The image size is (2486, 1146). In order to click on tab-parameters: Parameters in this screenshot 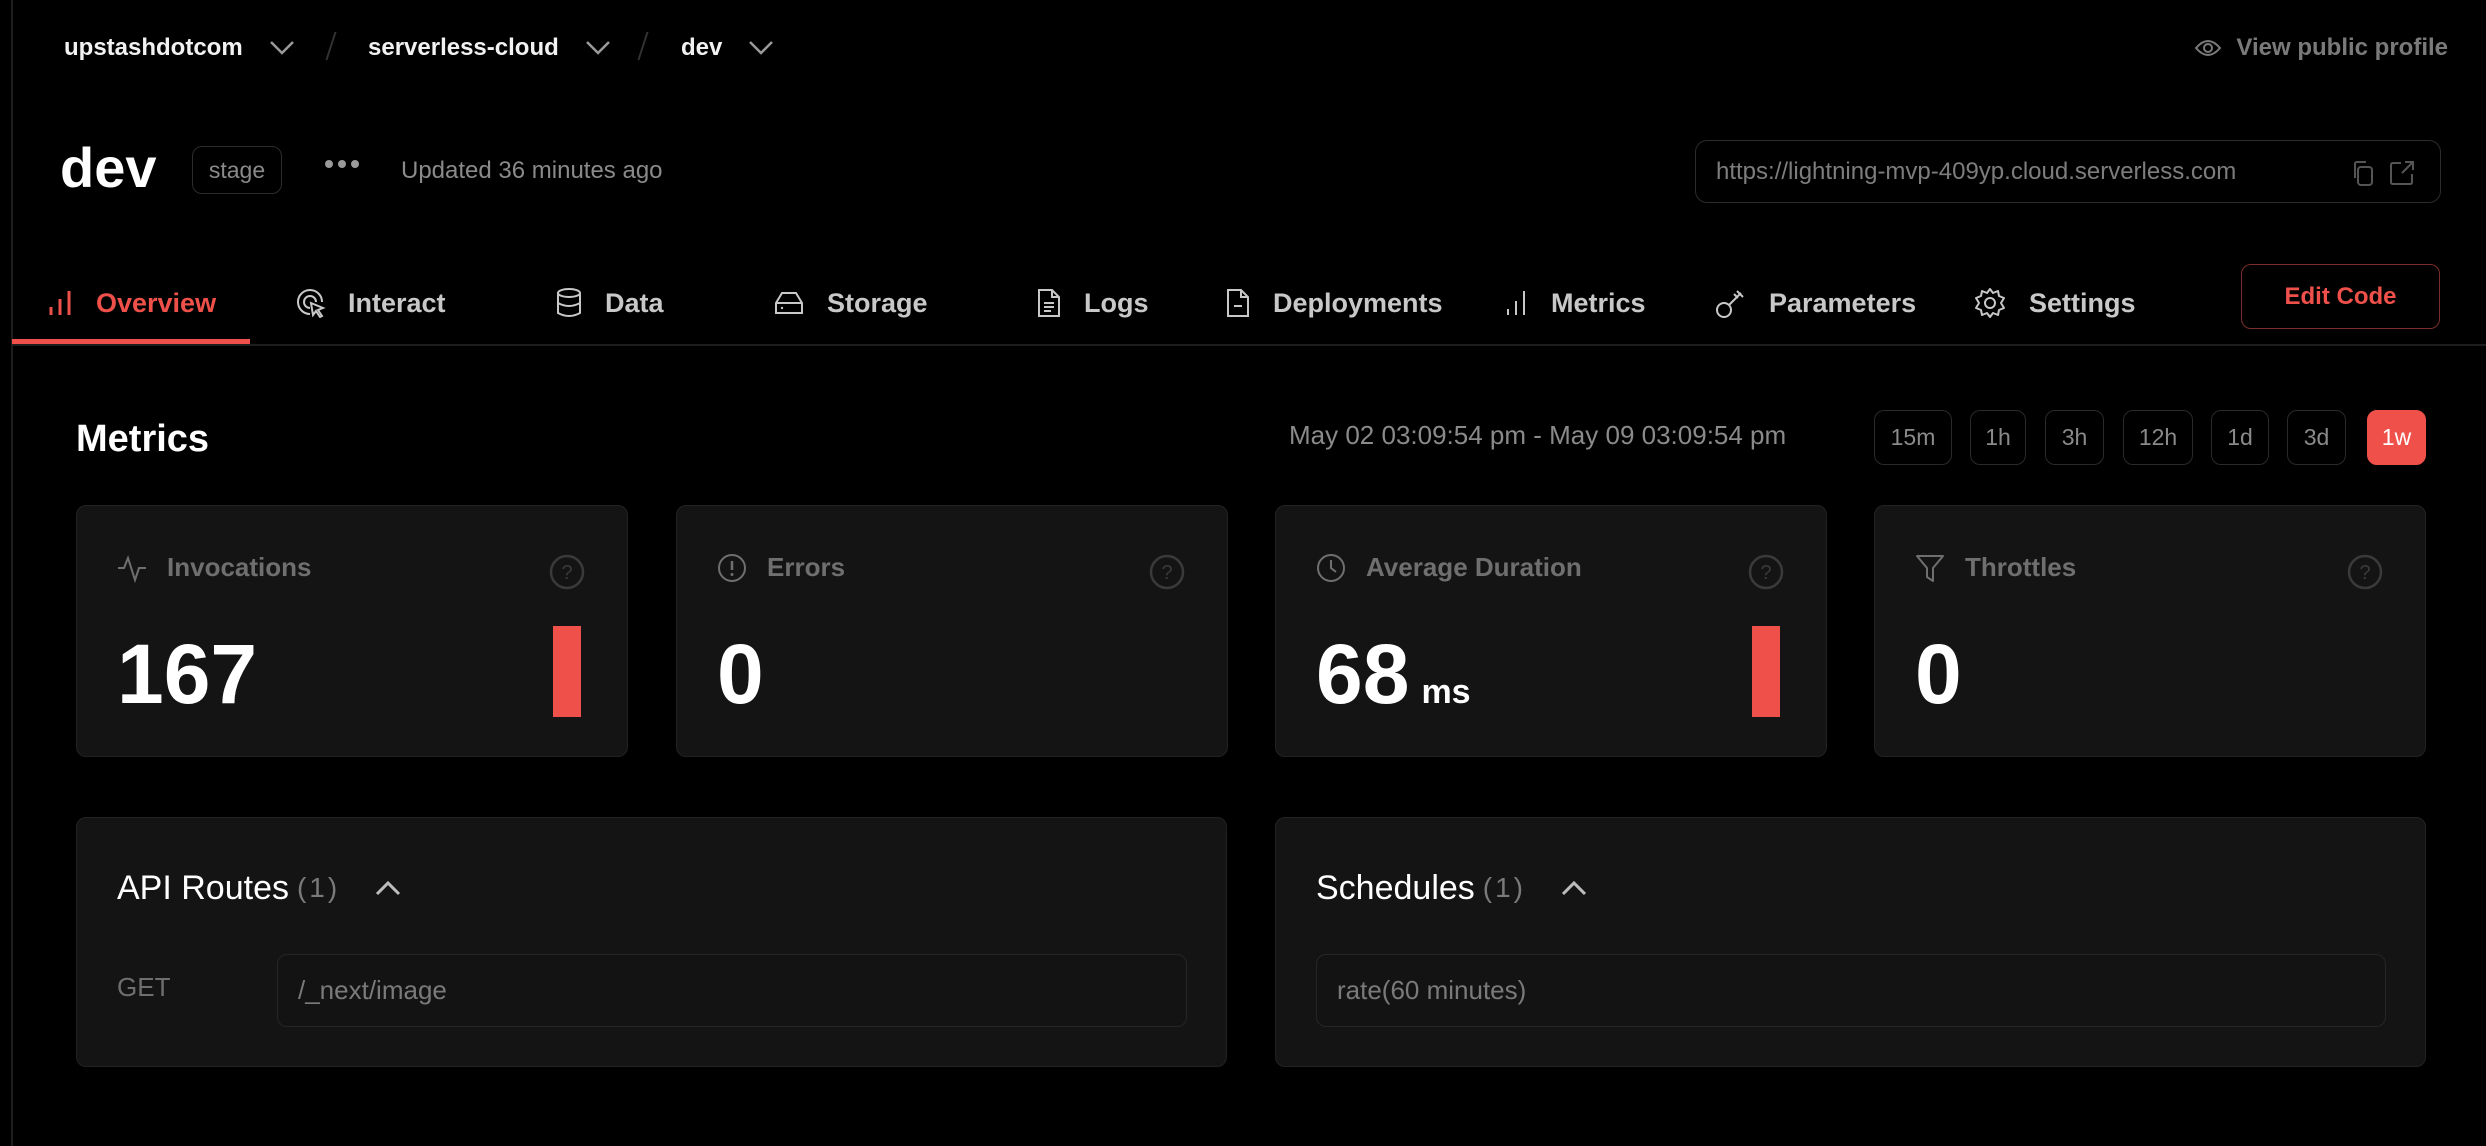, I will do `click(1815, 303)`.